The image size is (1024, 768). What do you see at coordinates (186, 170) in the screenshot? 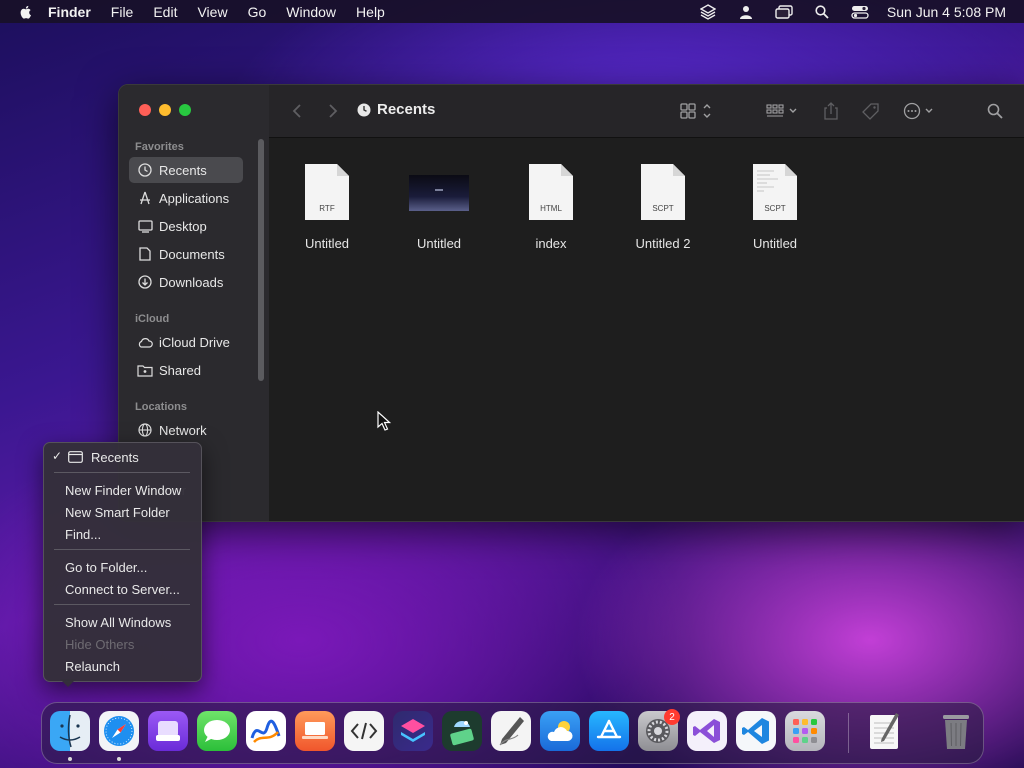
I see `sidebar-item-recents: Recents` at bounding box center [186, 170].